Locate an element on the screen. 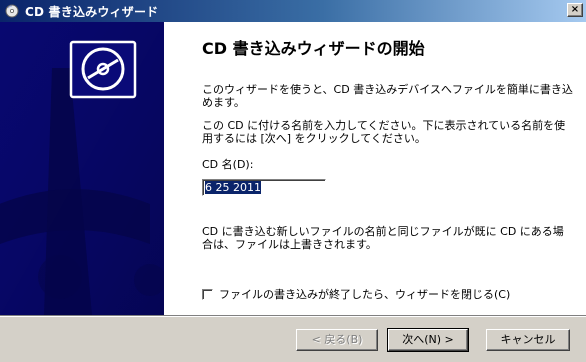 Image resolution: width=586 pixels, height=362 pixels. close-button: × is located at coordinates (575, 10).